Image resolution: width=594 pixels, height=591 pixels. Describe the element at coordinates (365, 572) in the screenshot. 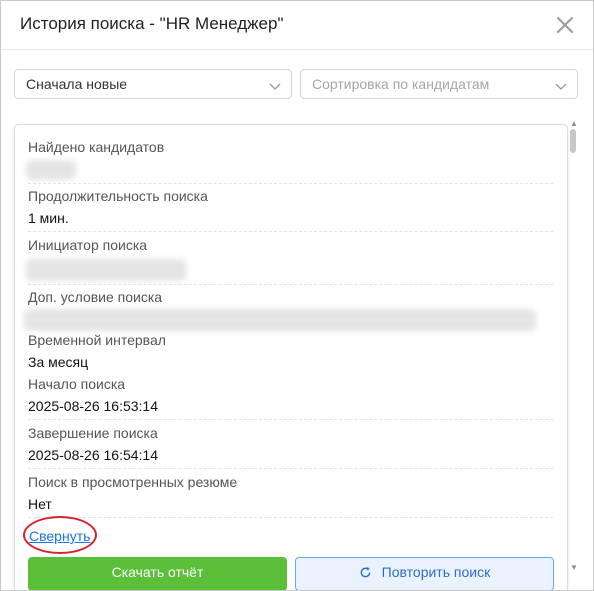

I see `refresh-icon` at that location.